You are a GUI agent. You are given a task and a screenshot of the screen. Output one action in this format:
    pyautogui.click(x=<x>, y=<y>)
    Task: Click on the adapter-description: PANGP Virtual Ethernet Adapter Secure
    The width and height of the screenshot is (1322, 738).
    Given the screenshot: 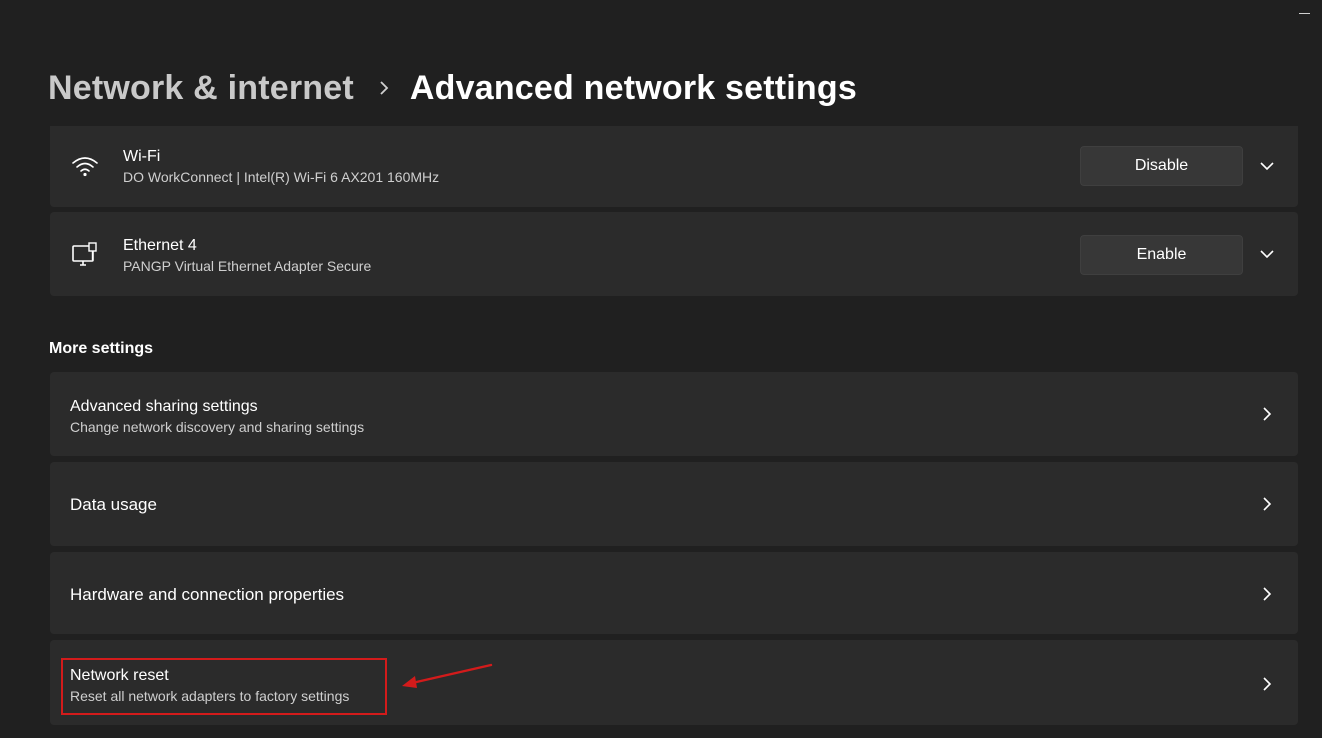 What is the action you would take?
    pyautogui.click(x=247, y=266)
    